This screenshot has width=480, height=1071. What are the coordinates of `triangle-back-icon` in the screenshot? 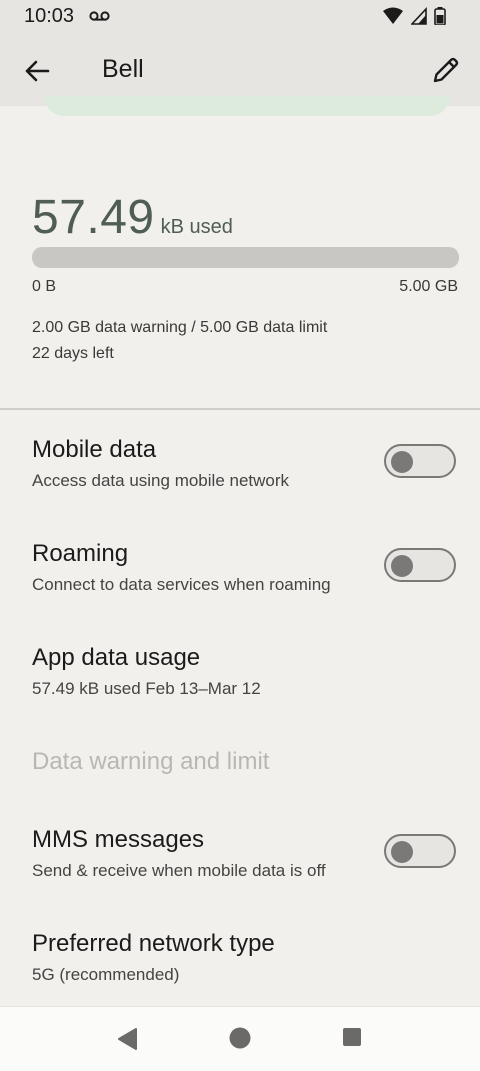 It's located at (127, 1039).